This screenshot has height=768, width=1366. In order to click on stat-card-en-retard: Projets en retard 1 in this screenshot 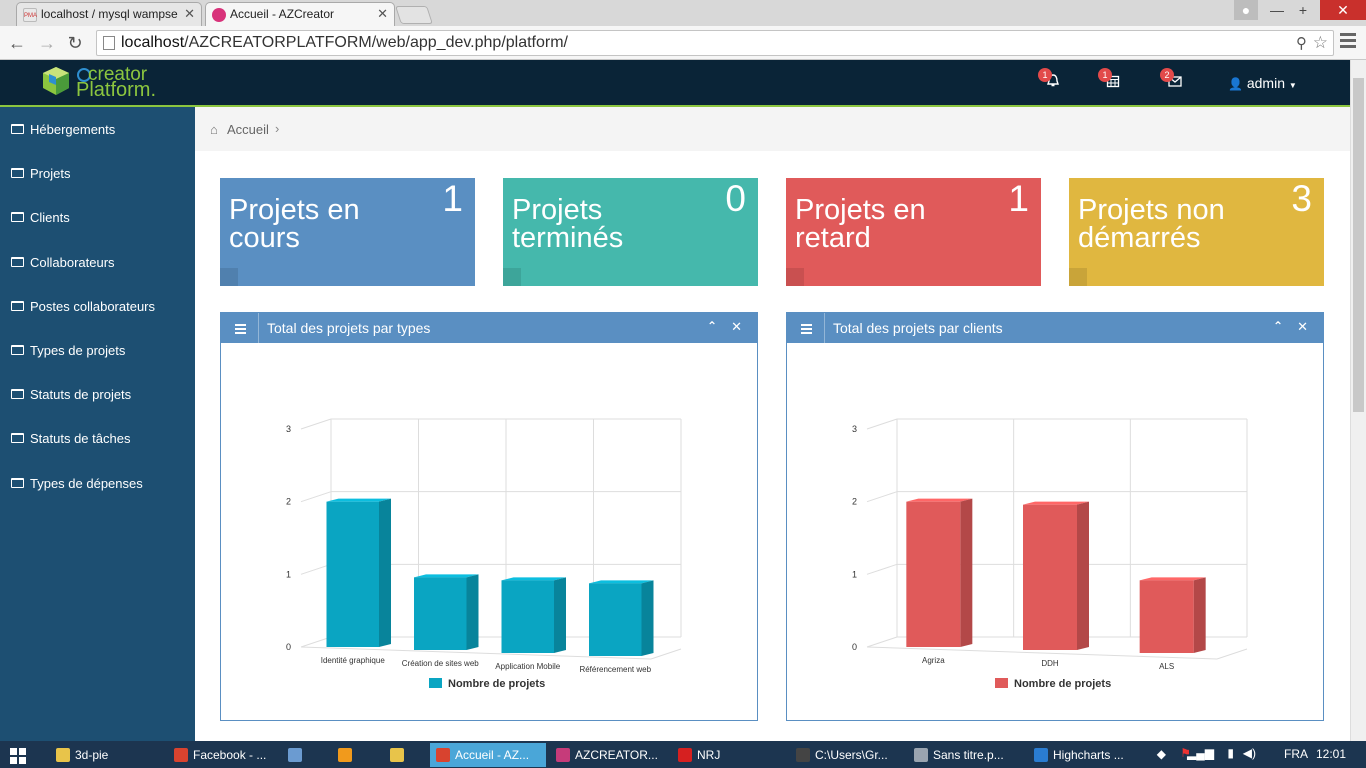, I will do `click(913, 232)`.